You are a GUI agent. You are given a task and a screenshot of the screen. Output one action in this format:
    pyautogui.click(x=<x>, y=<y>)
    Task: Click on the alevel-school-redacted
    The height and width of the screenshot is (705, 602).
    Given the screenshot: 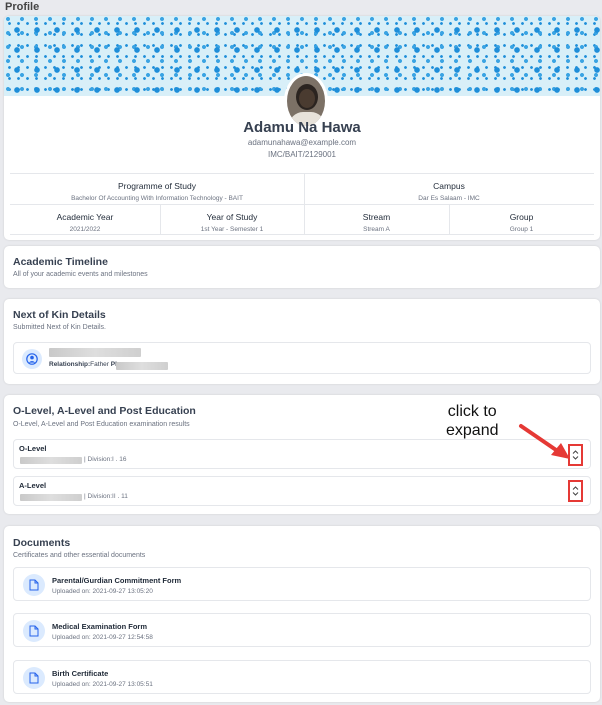 What is the action you would take?
    pyautogui.click(x=51, y=497)
    